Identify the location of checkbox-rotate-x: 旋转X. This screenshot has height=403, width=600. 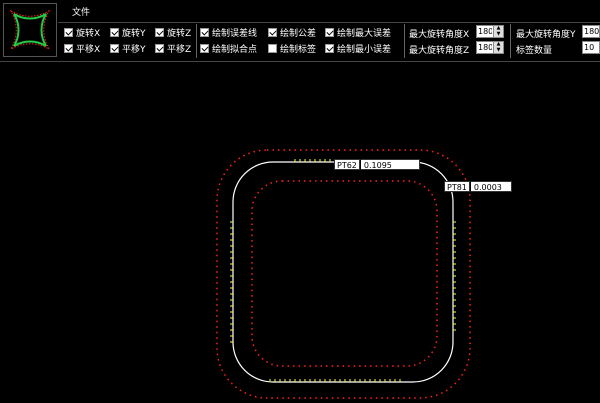
(82, 32).